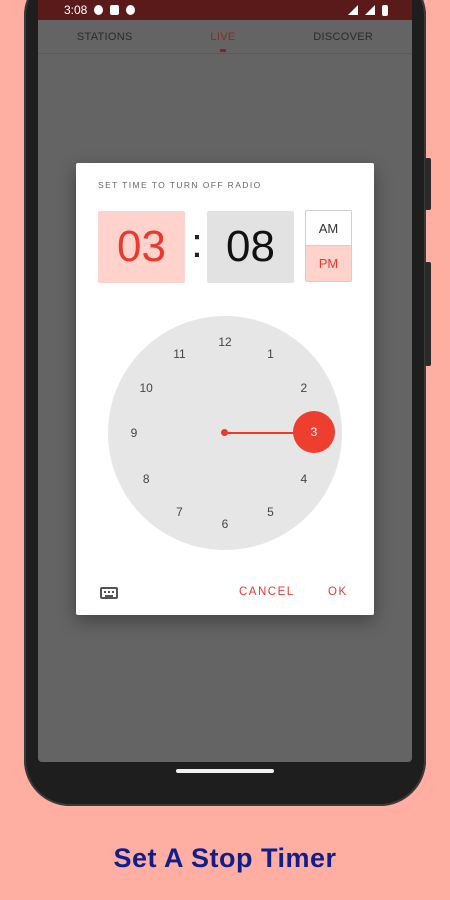  I want to click on clock-number-10: 10, so click(146, 388).